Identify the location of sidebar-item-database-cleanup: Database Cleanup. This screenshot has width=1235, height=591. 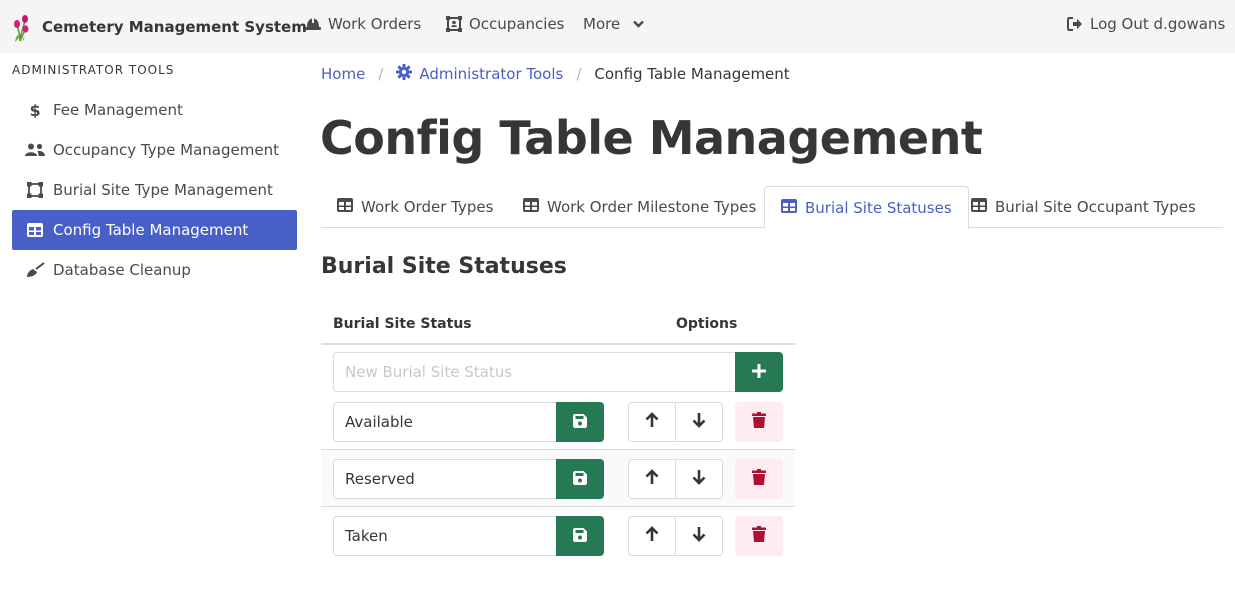
(154, 270).